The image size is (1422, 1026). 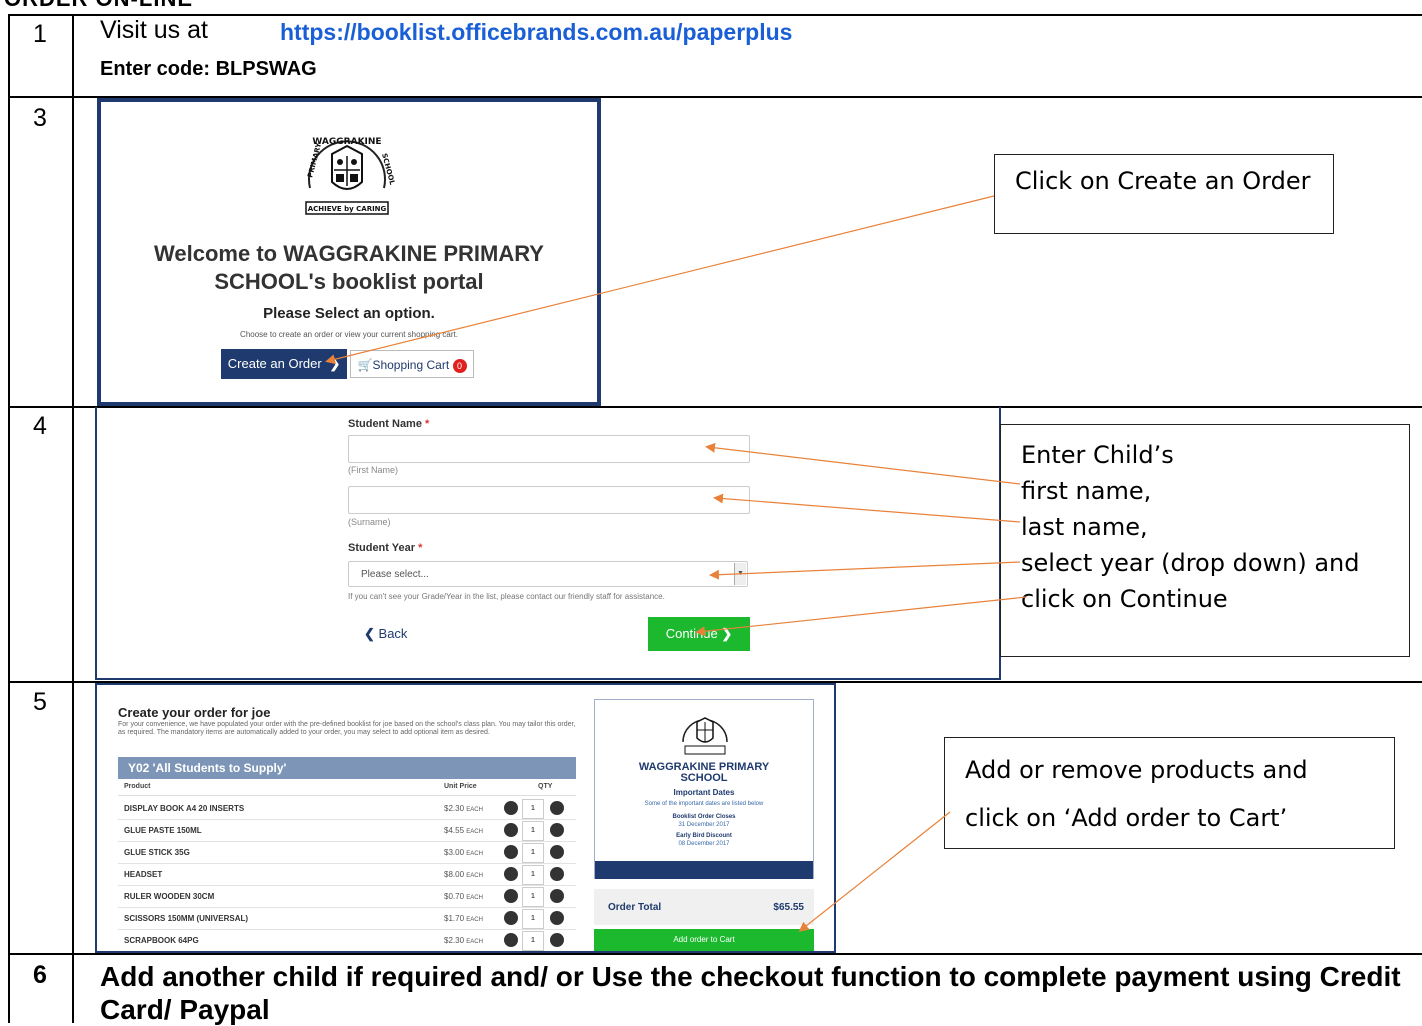 I want to click on arrow-last-name, so click(x=867, y=508).